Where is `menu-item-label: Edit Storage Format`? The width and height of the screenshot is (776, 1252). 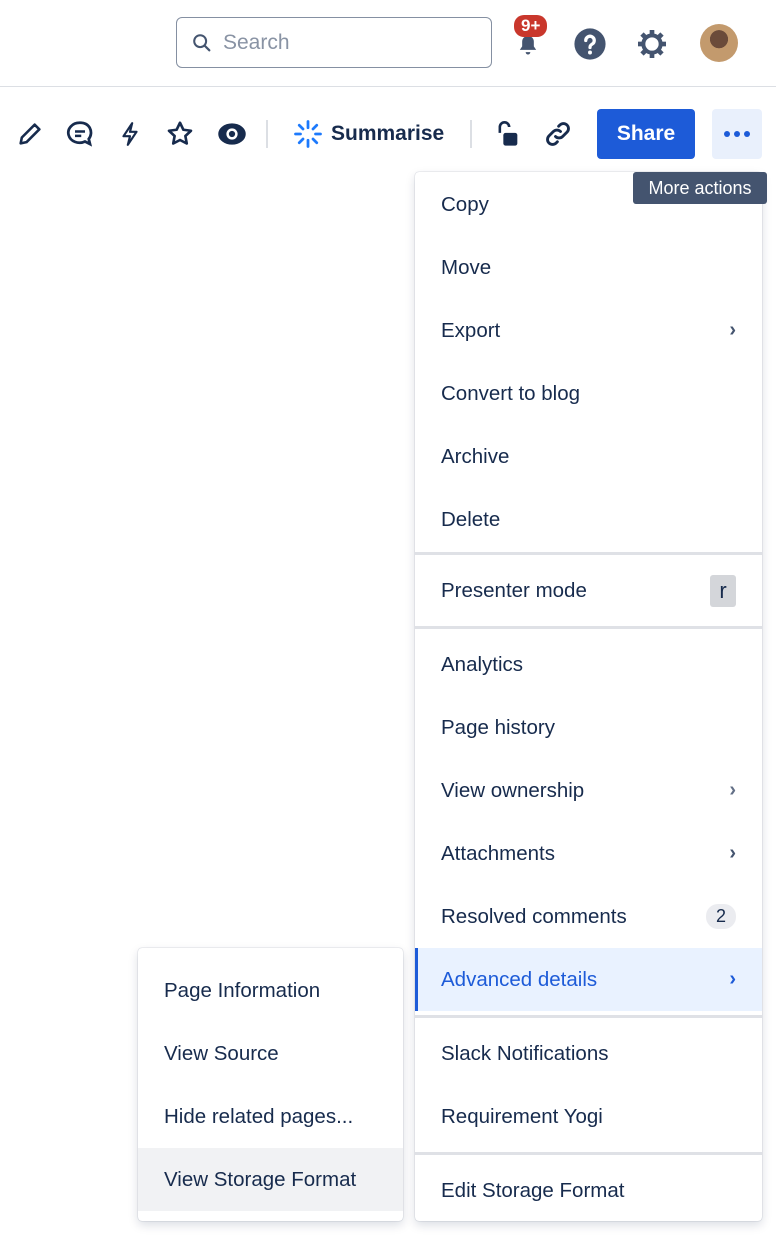 menu-item-label: Edit Storage Format is located at coordinates (533, 1190).